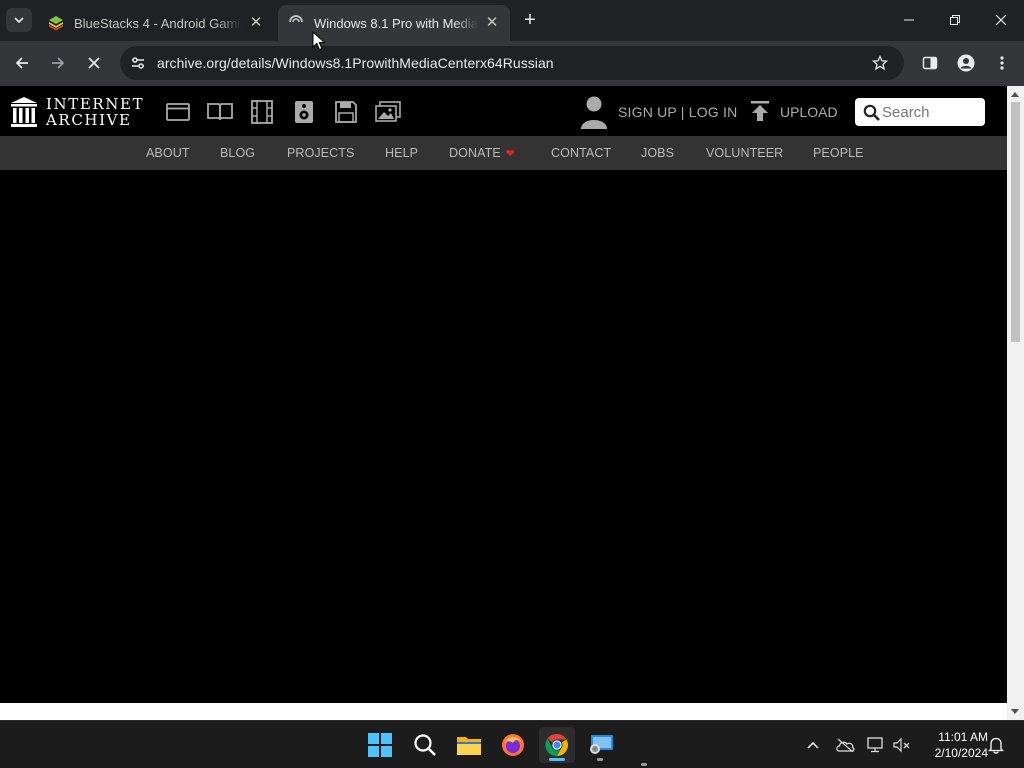  I want to click on images-icon, so click(388, 112).